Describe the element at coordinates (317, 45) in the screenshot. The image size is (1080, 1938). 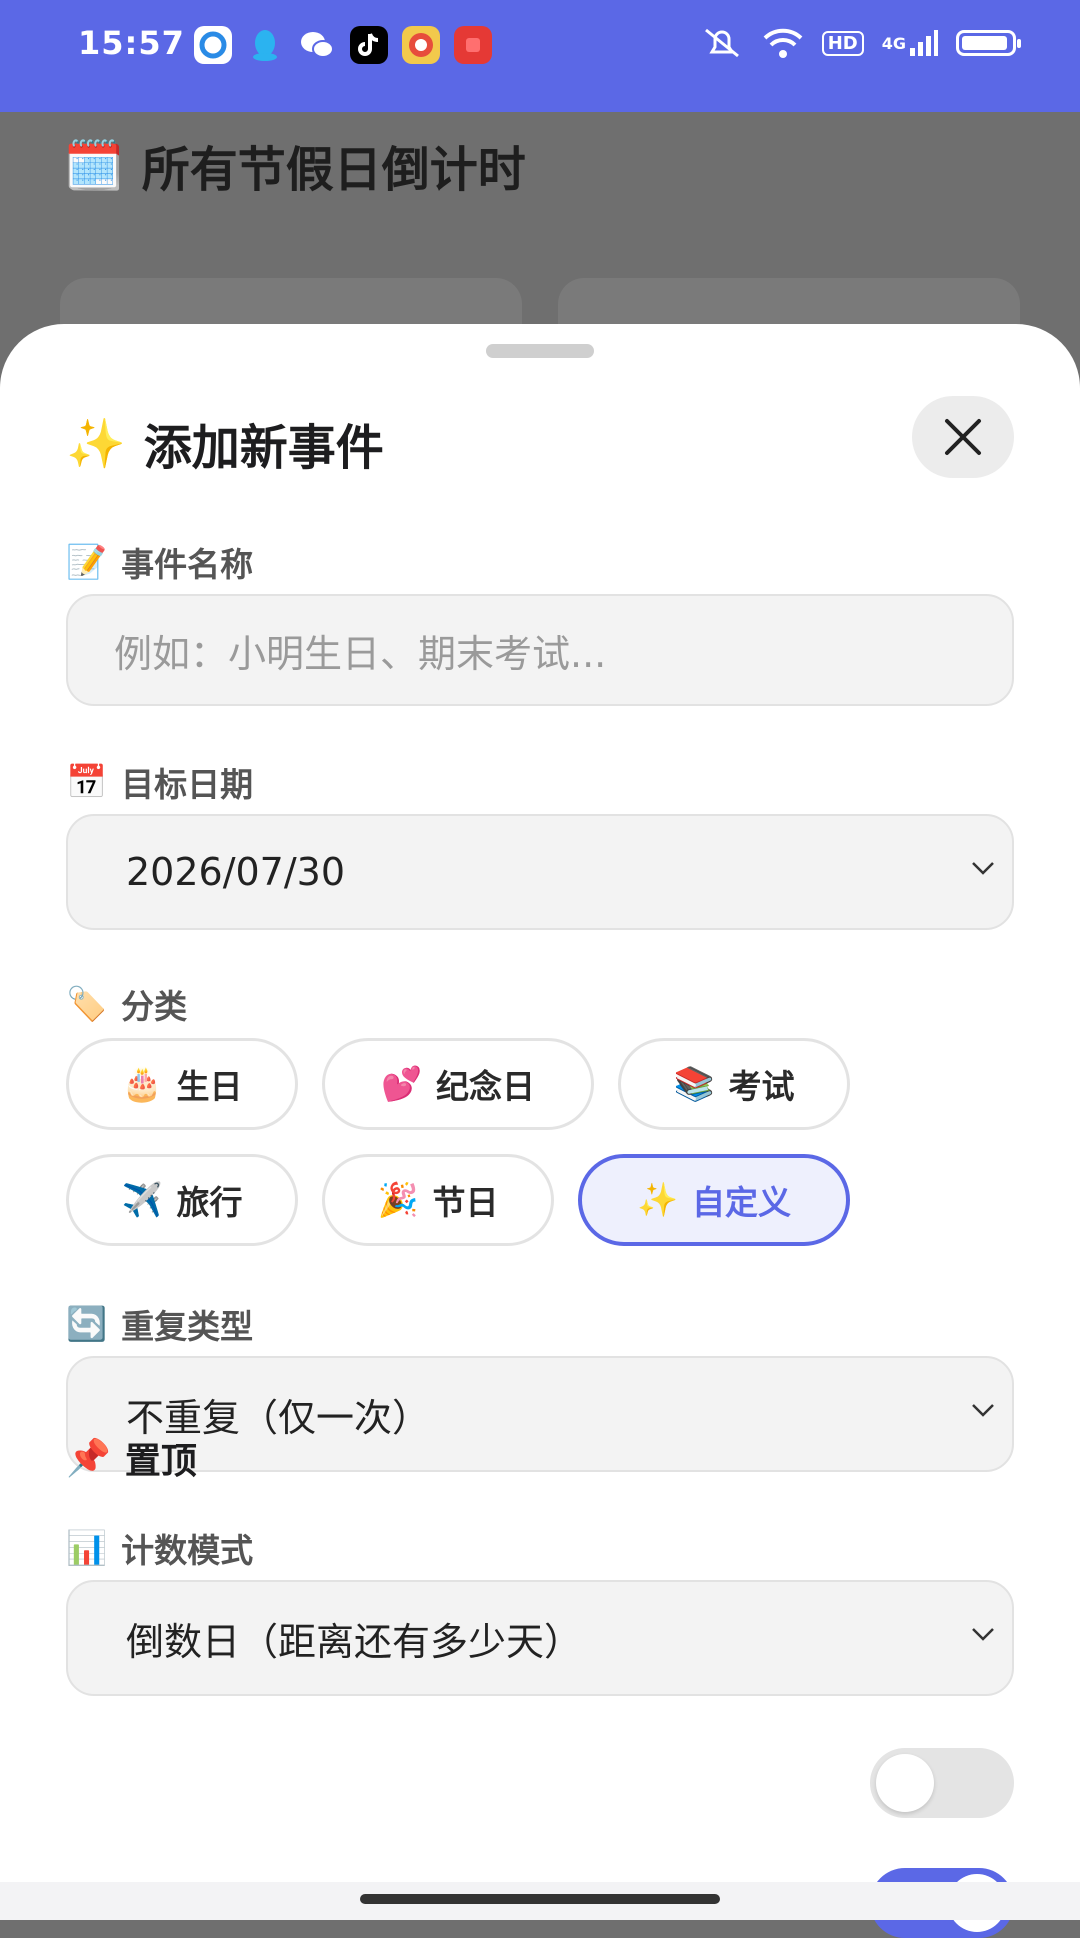
I see `wechat-app-icon` at that location.